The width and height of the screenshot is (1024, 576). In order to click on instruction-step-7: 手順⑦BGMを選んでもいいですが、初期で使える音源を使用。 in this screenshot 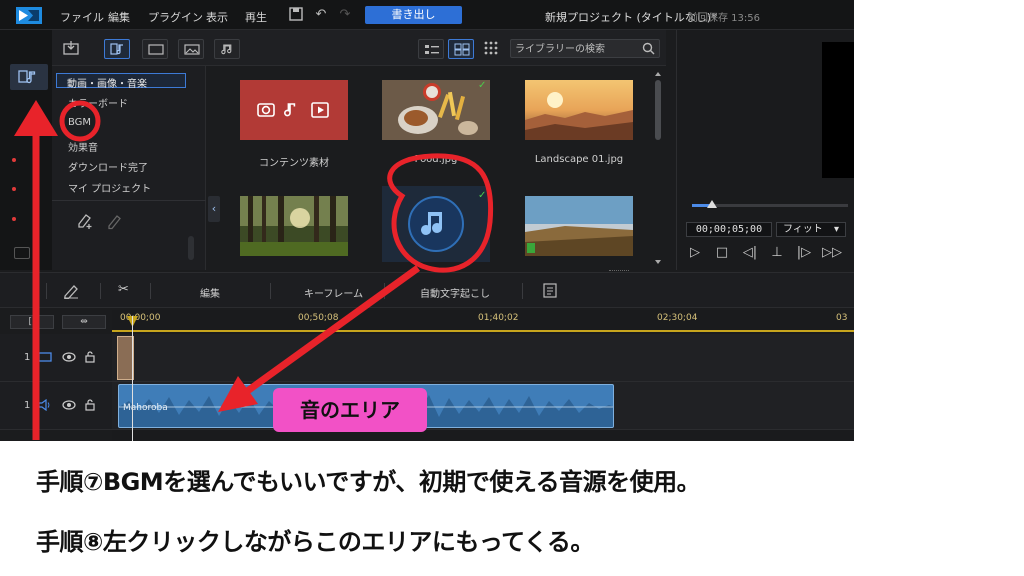, I will do `click(368, 482)`.